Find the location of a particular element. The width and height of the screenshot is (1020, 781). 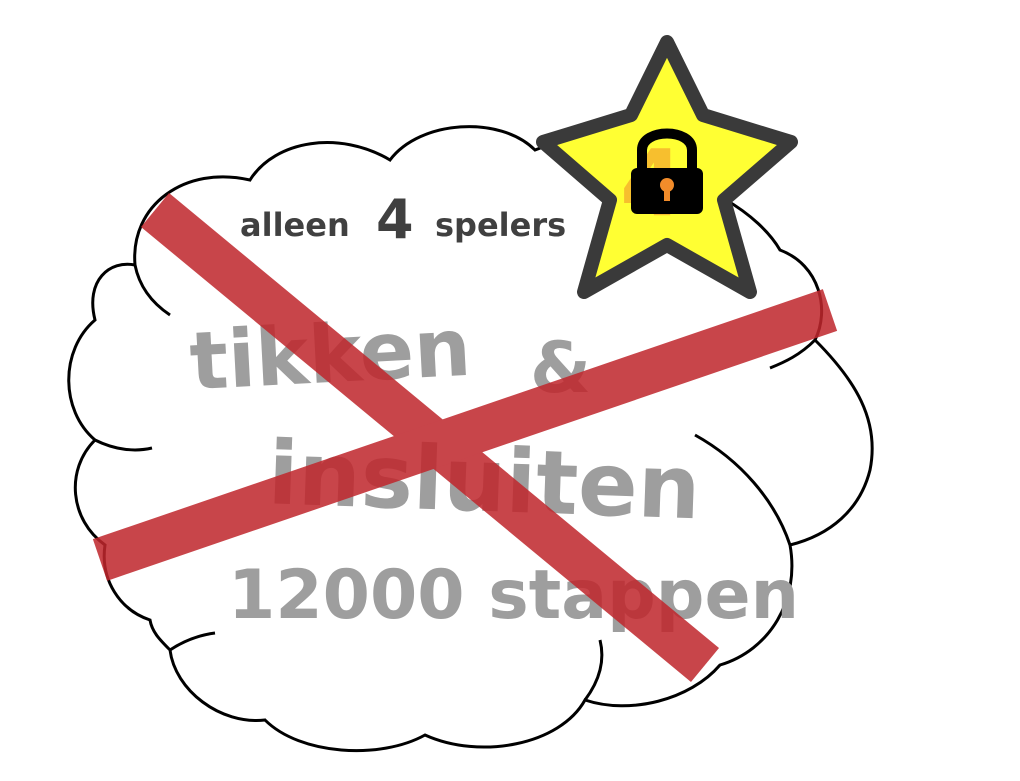

players-suffix-label: spelers is located at coordinates (500, 225).